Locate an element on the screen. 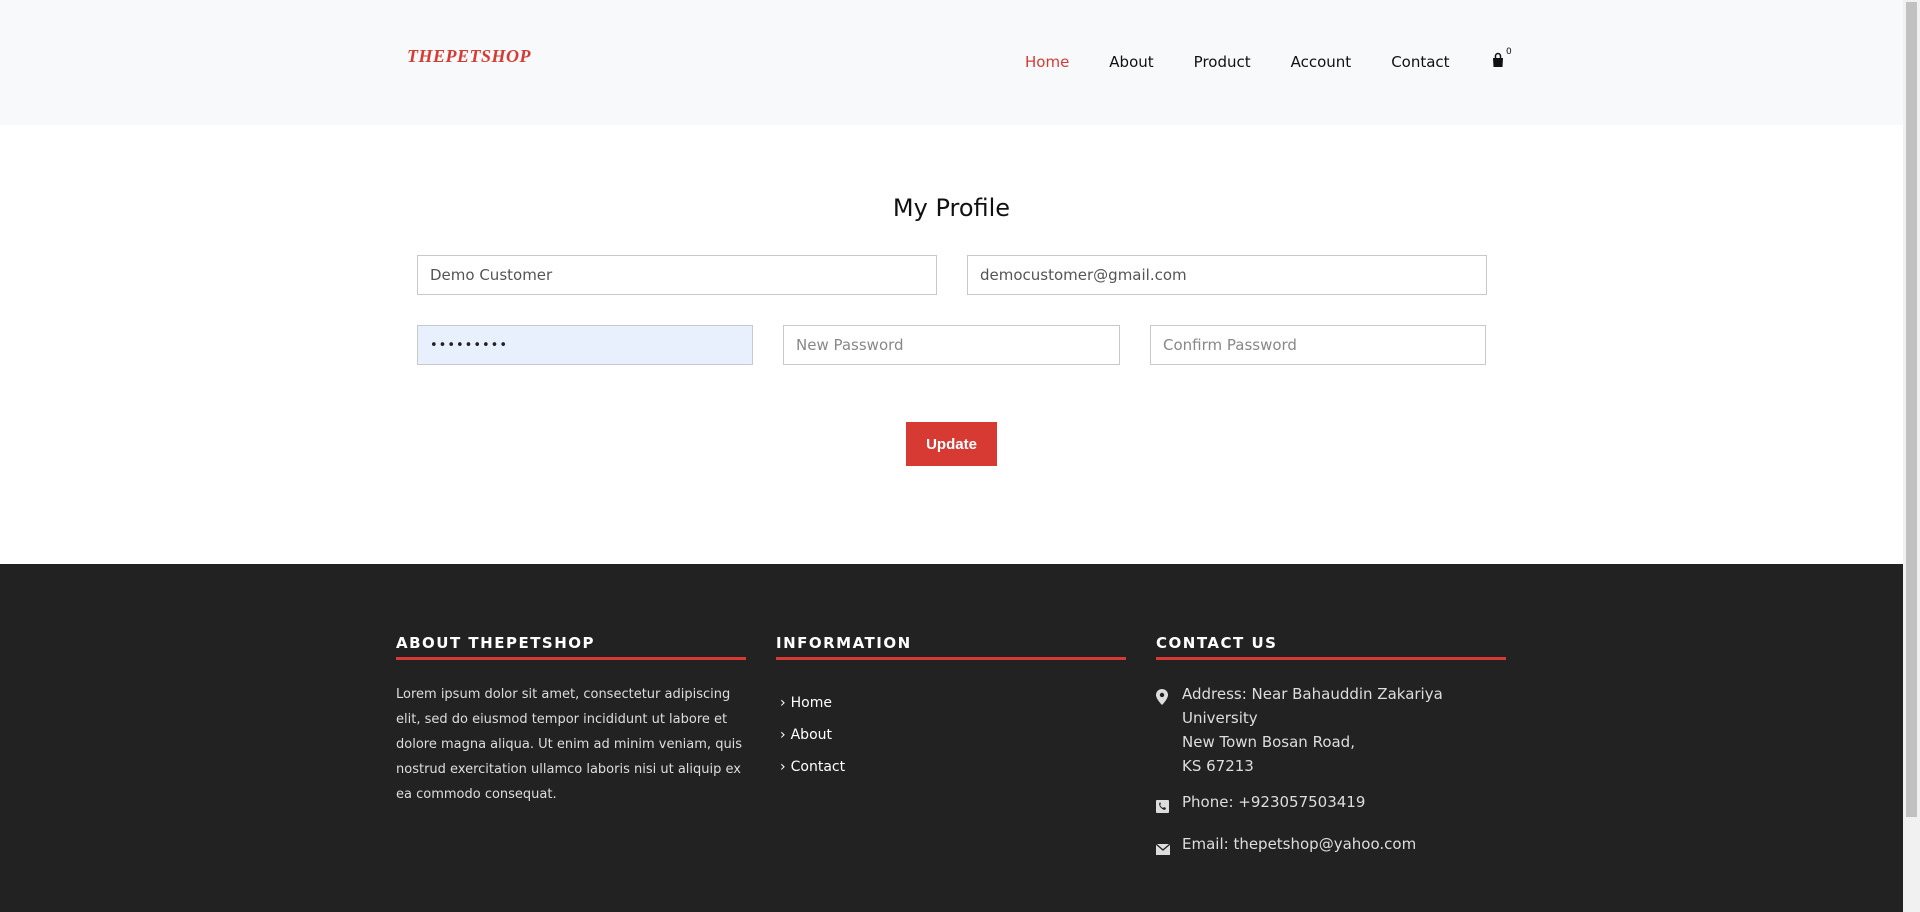 The image size is (1920, 912). envelope-icon is located at coordinates (1163, 850).